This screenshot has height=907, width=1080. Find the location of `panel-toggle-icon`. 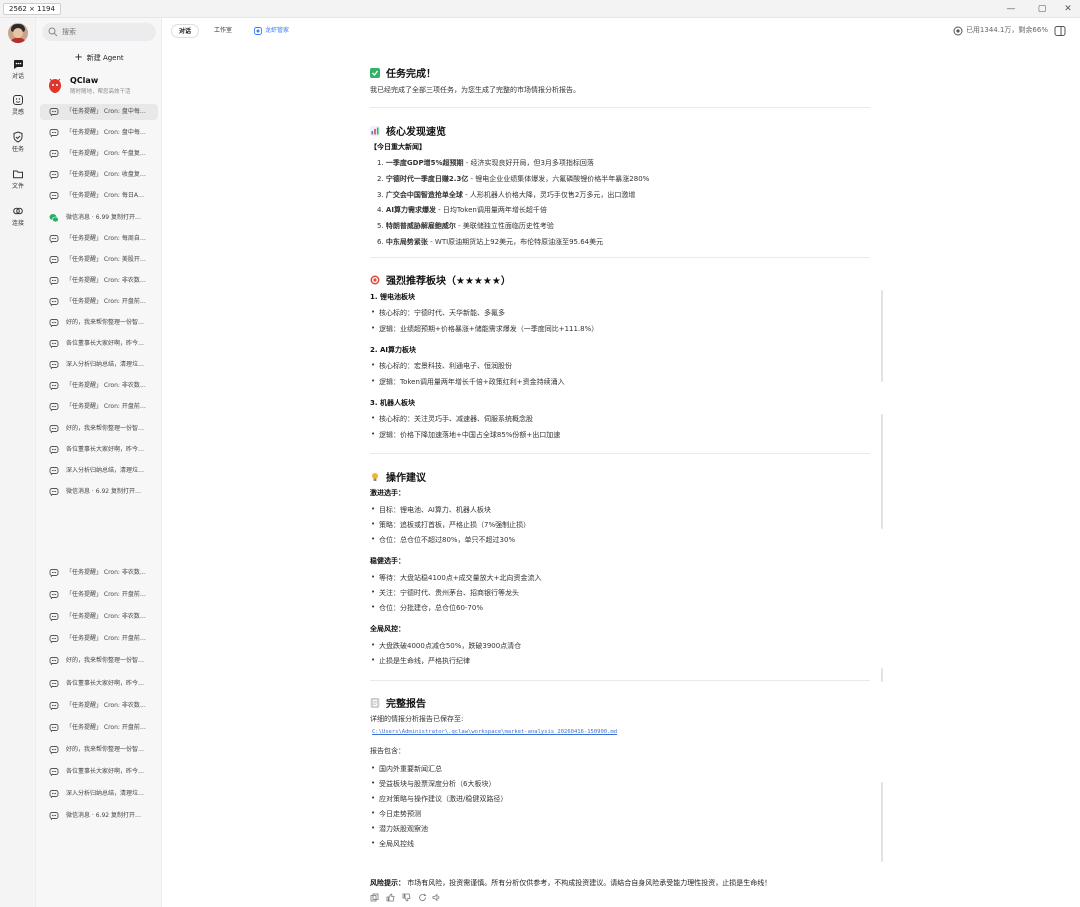

panel-toggle-icon is located at coordinates (1060, 31).